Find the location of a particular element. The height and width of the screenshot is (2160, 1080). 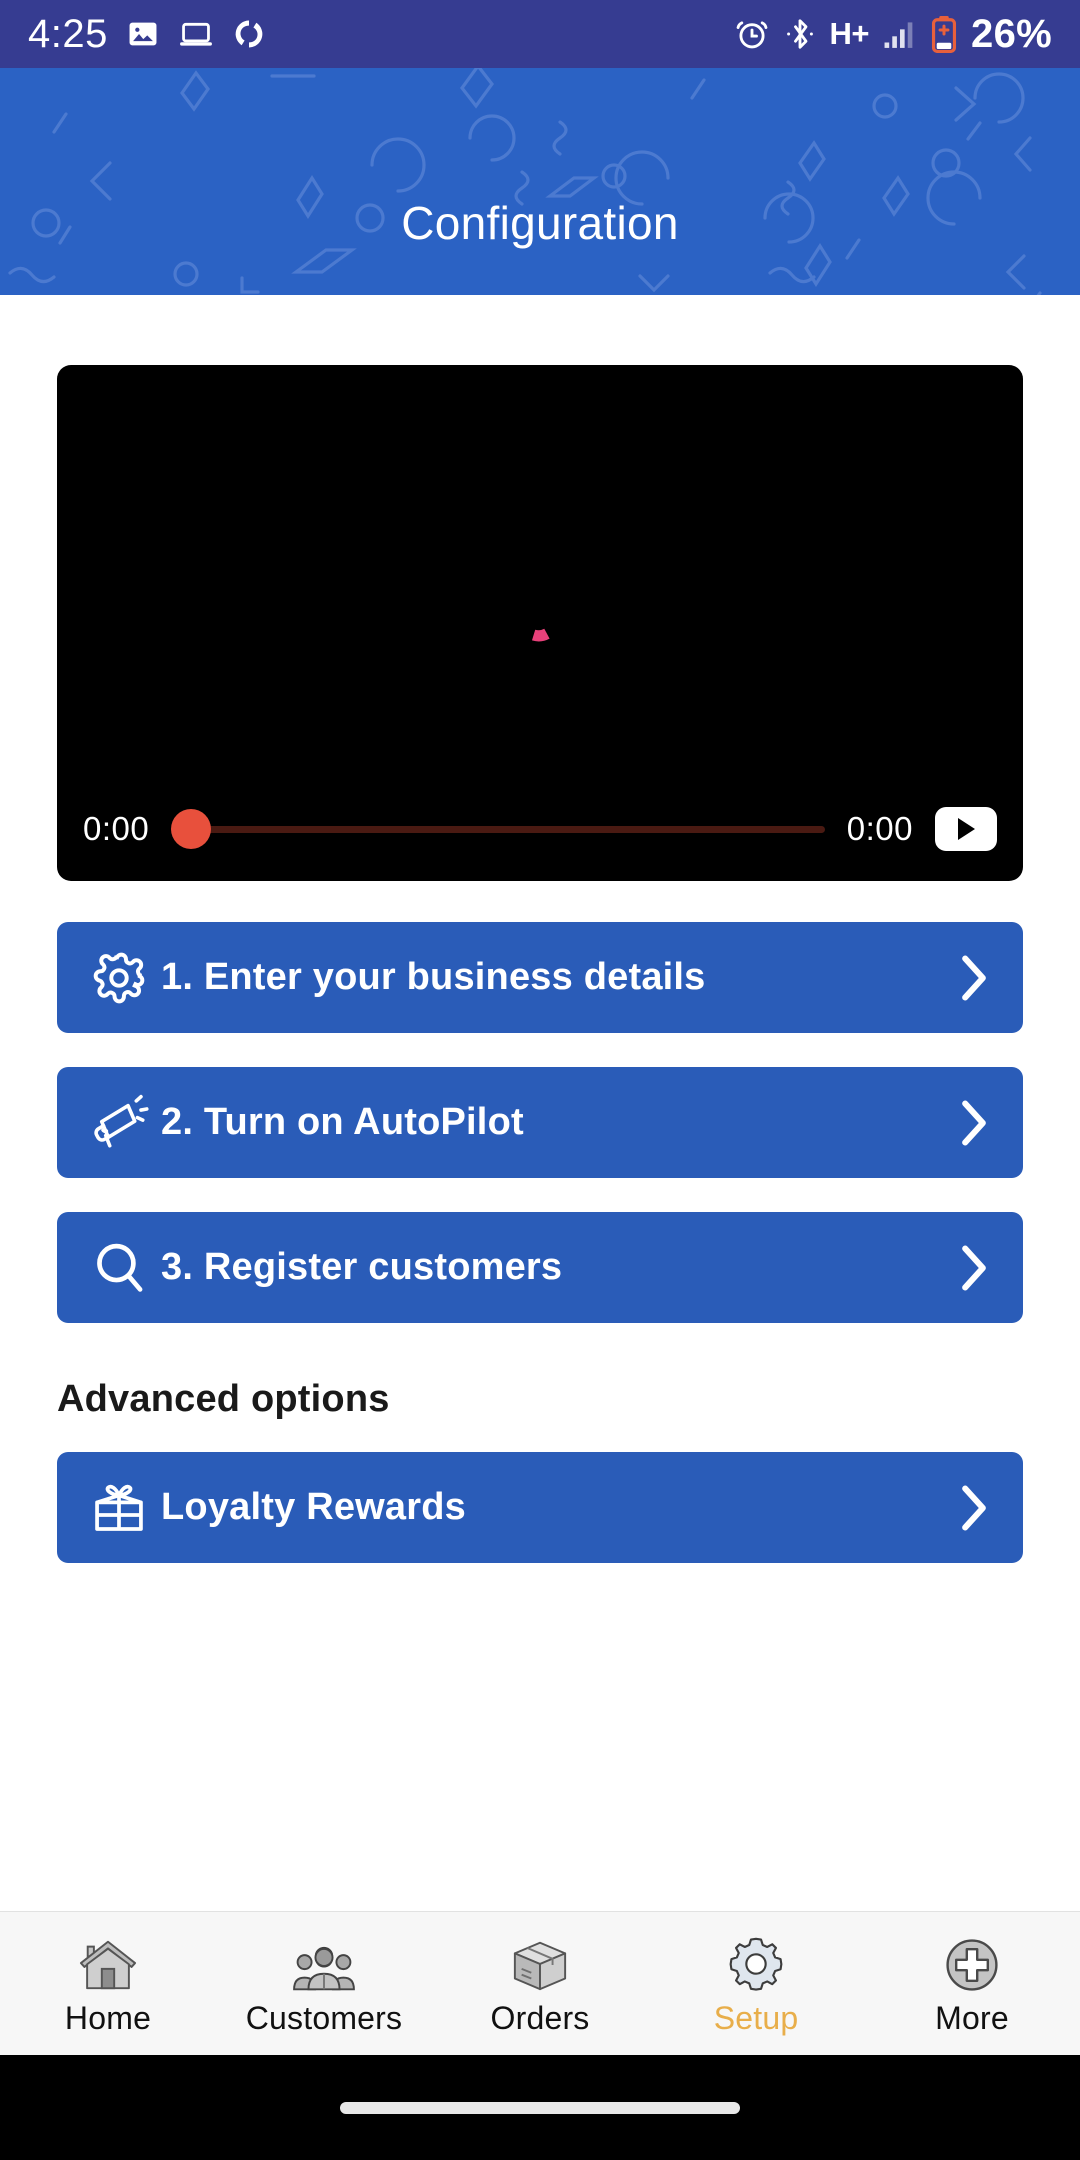

advanced-options-heading: Advanced options is located at coordinates (223, 1399).